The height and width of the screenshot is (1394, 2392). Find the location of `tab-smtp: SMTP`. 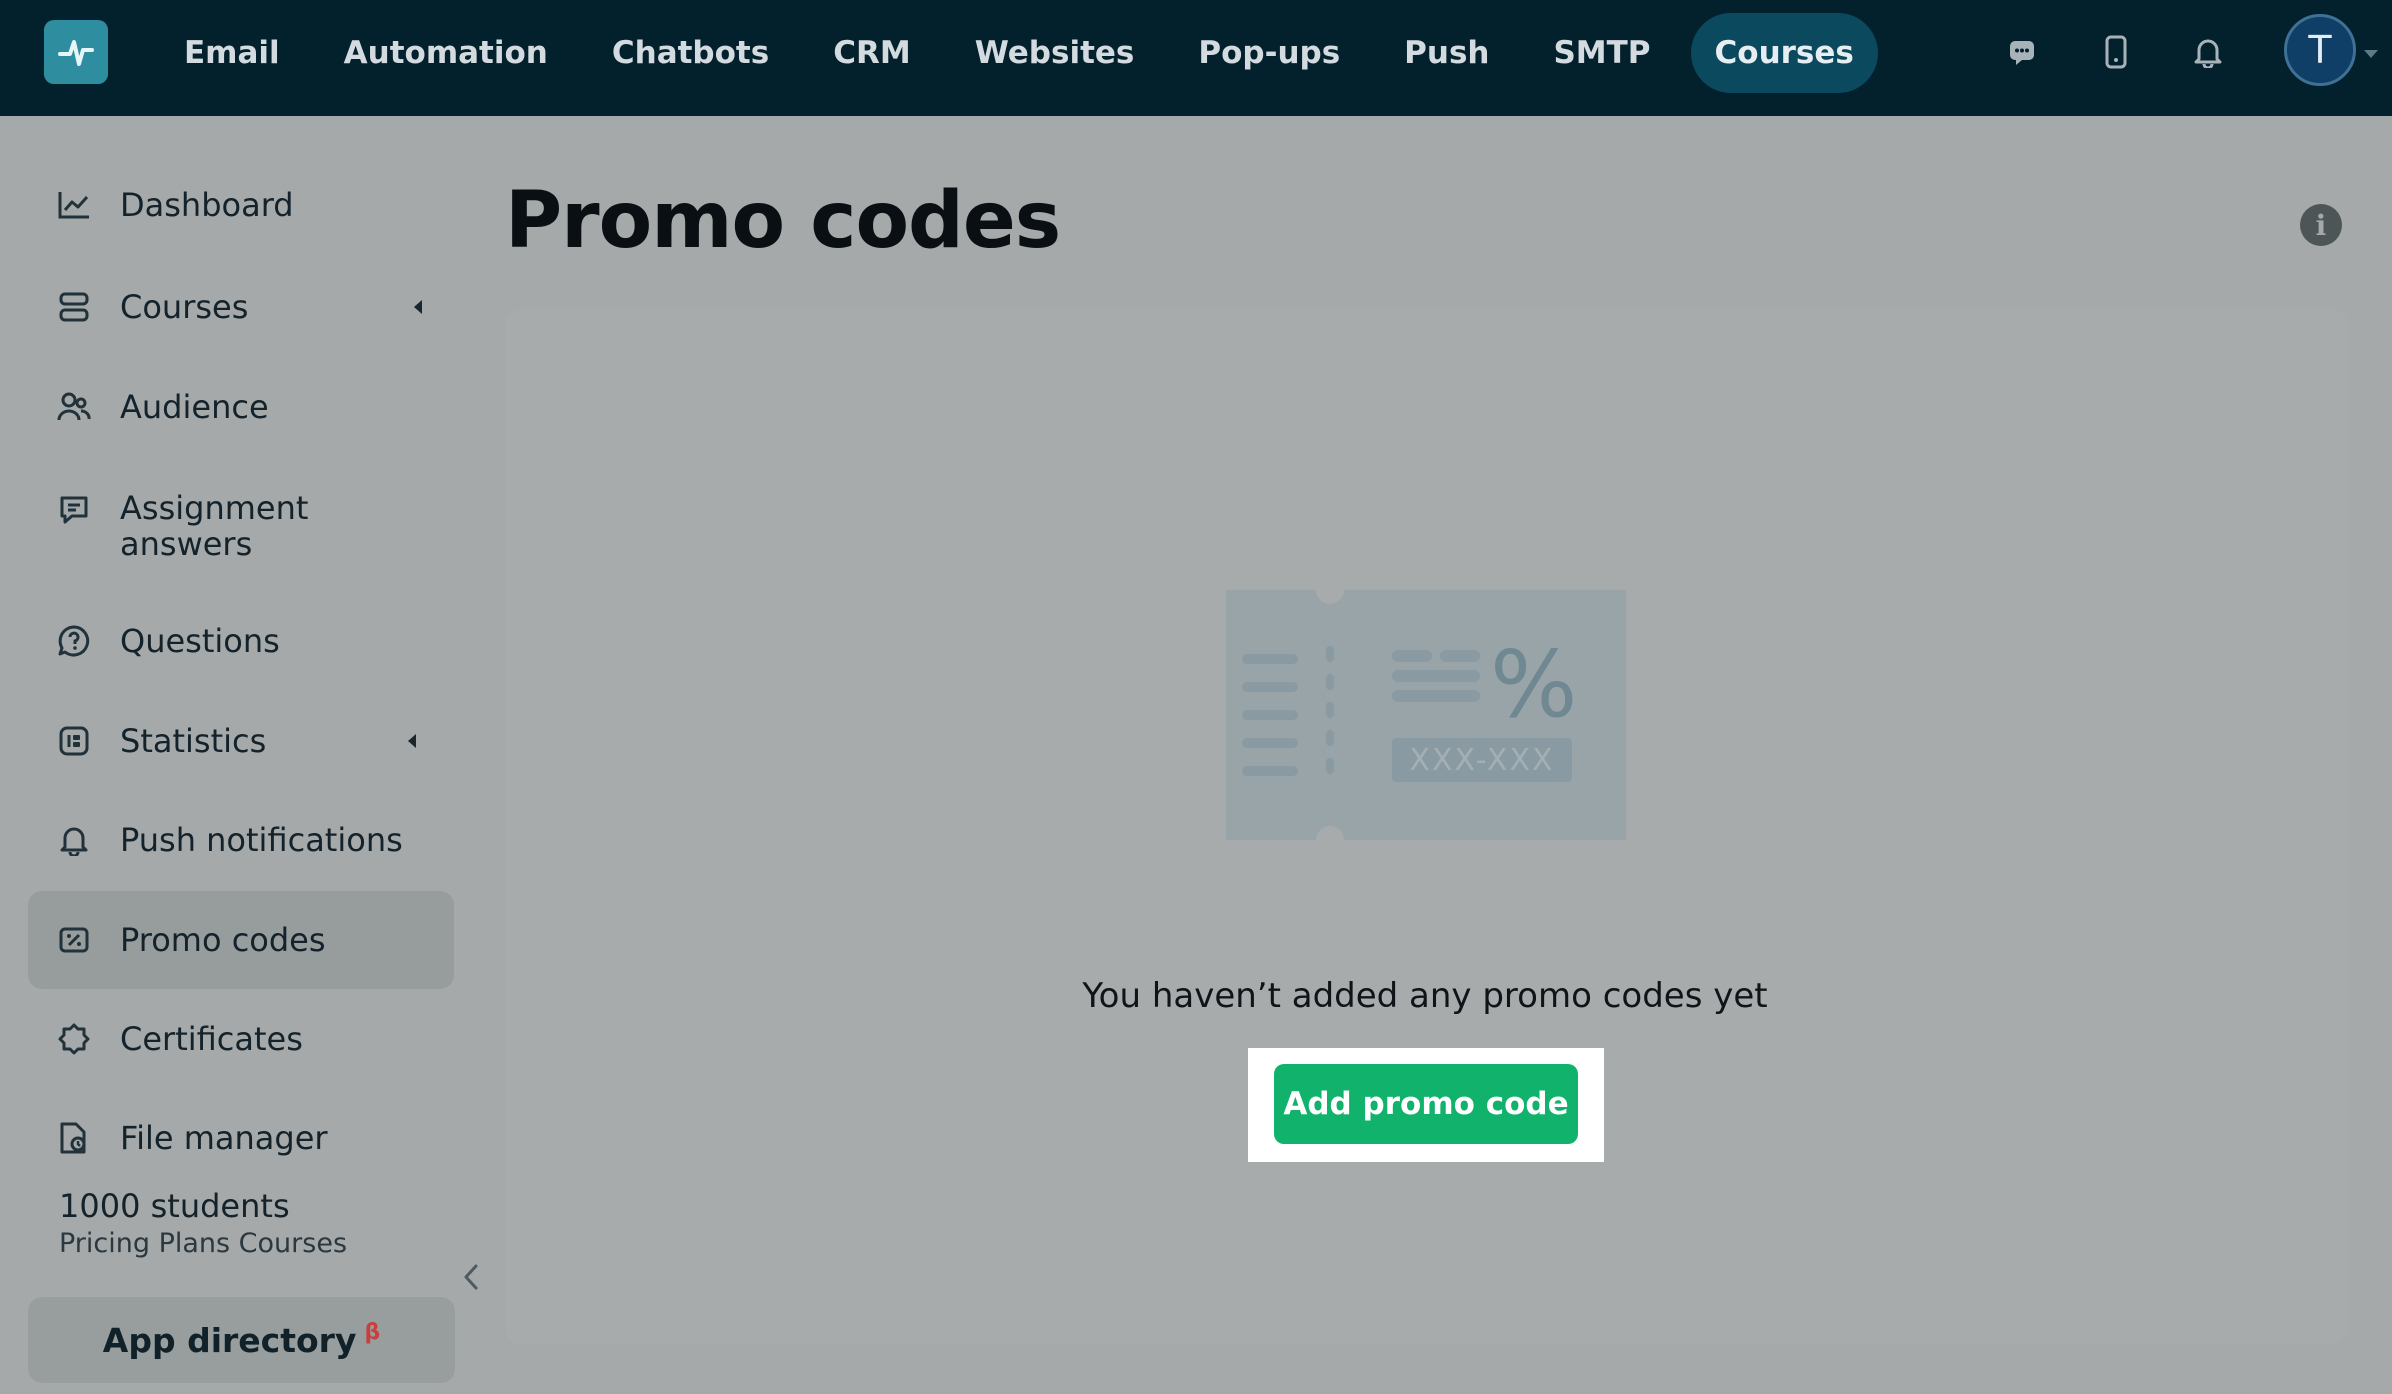

tab-smtp: SMTP is located at coordinates (1601, 53).